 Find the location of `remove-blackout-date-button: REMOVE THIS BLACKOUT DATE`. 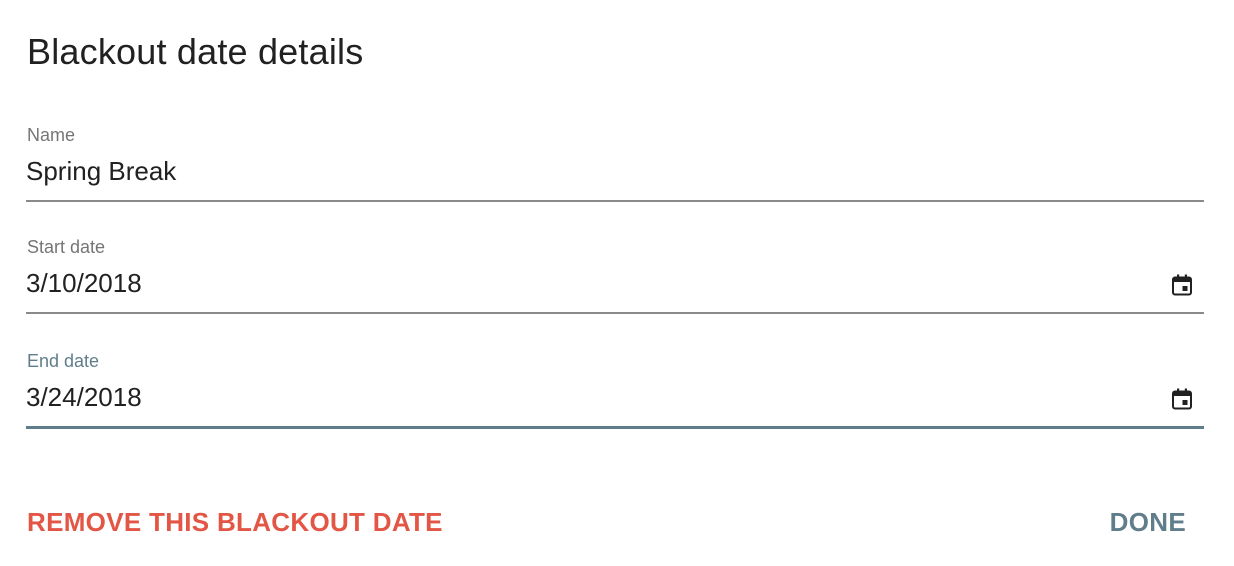

remove-blackout-date-button: REMOVE THIS BLACKOUT DATE is located at coordinates (235, 522).